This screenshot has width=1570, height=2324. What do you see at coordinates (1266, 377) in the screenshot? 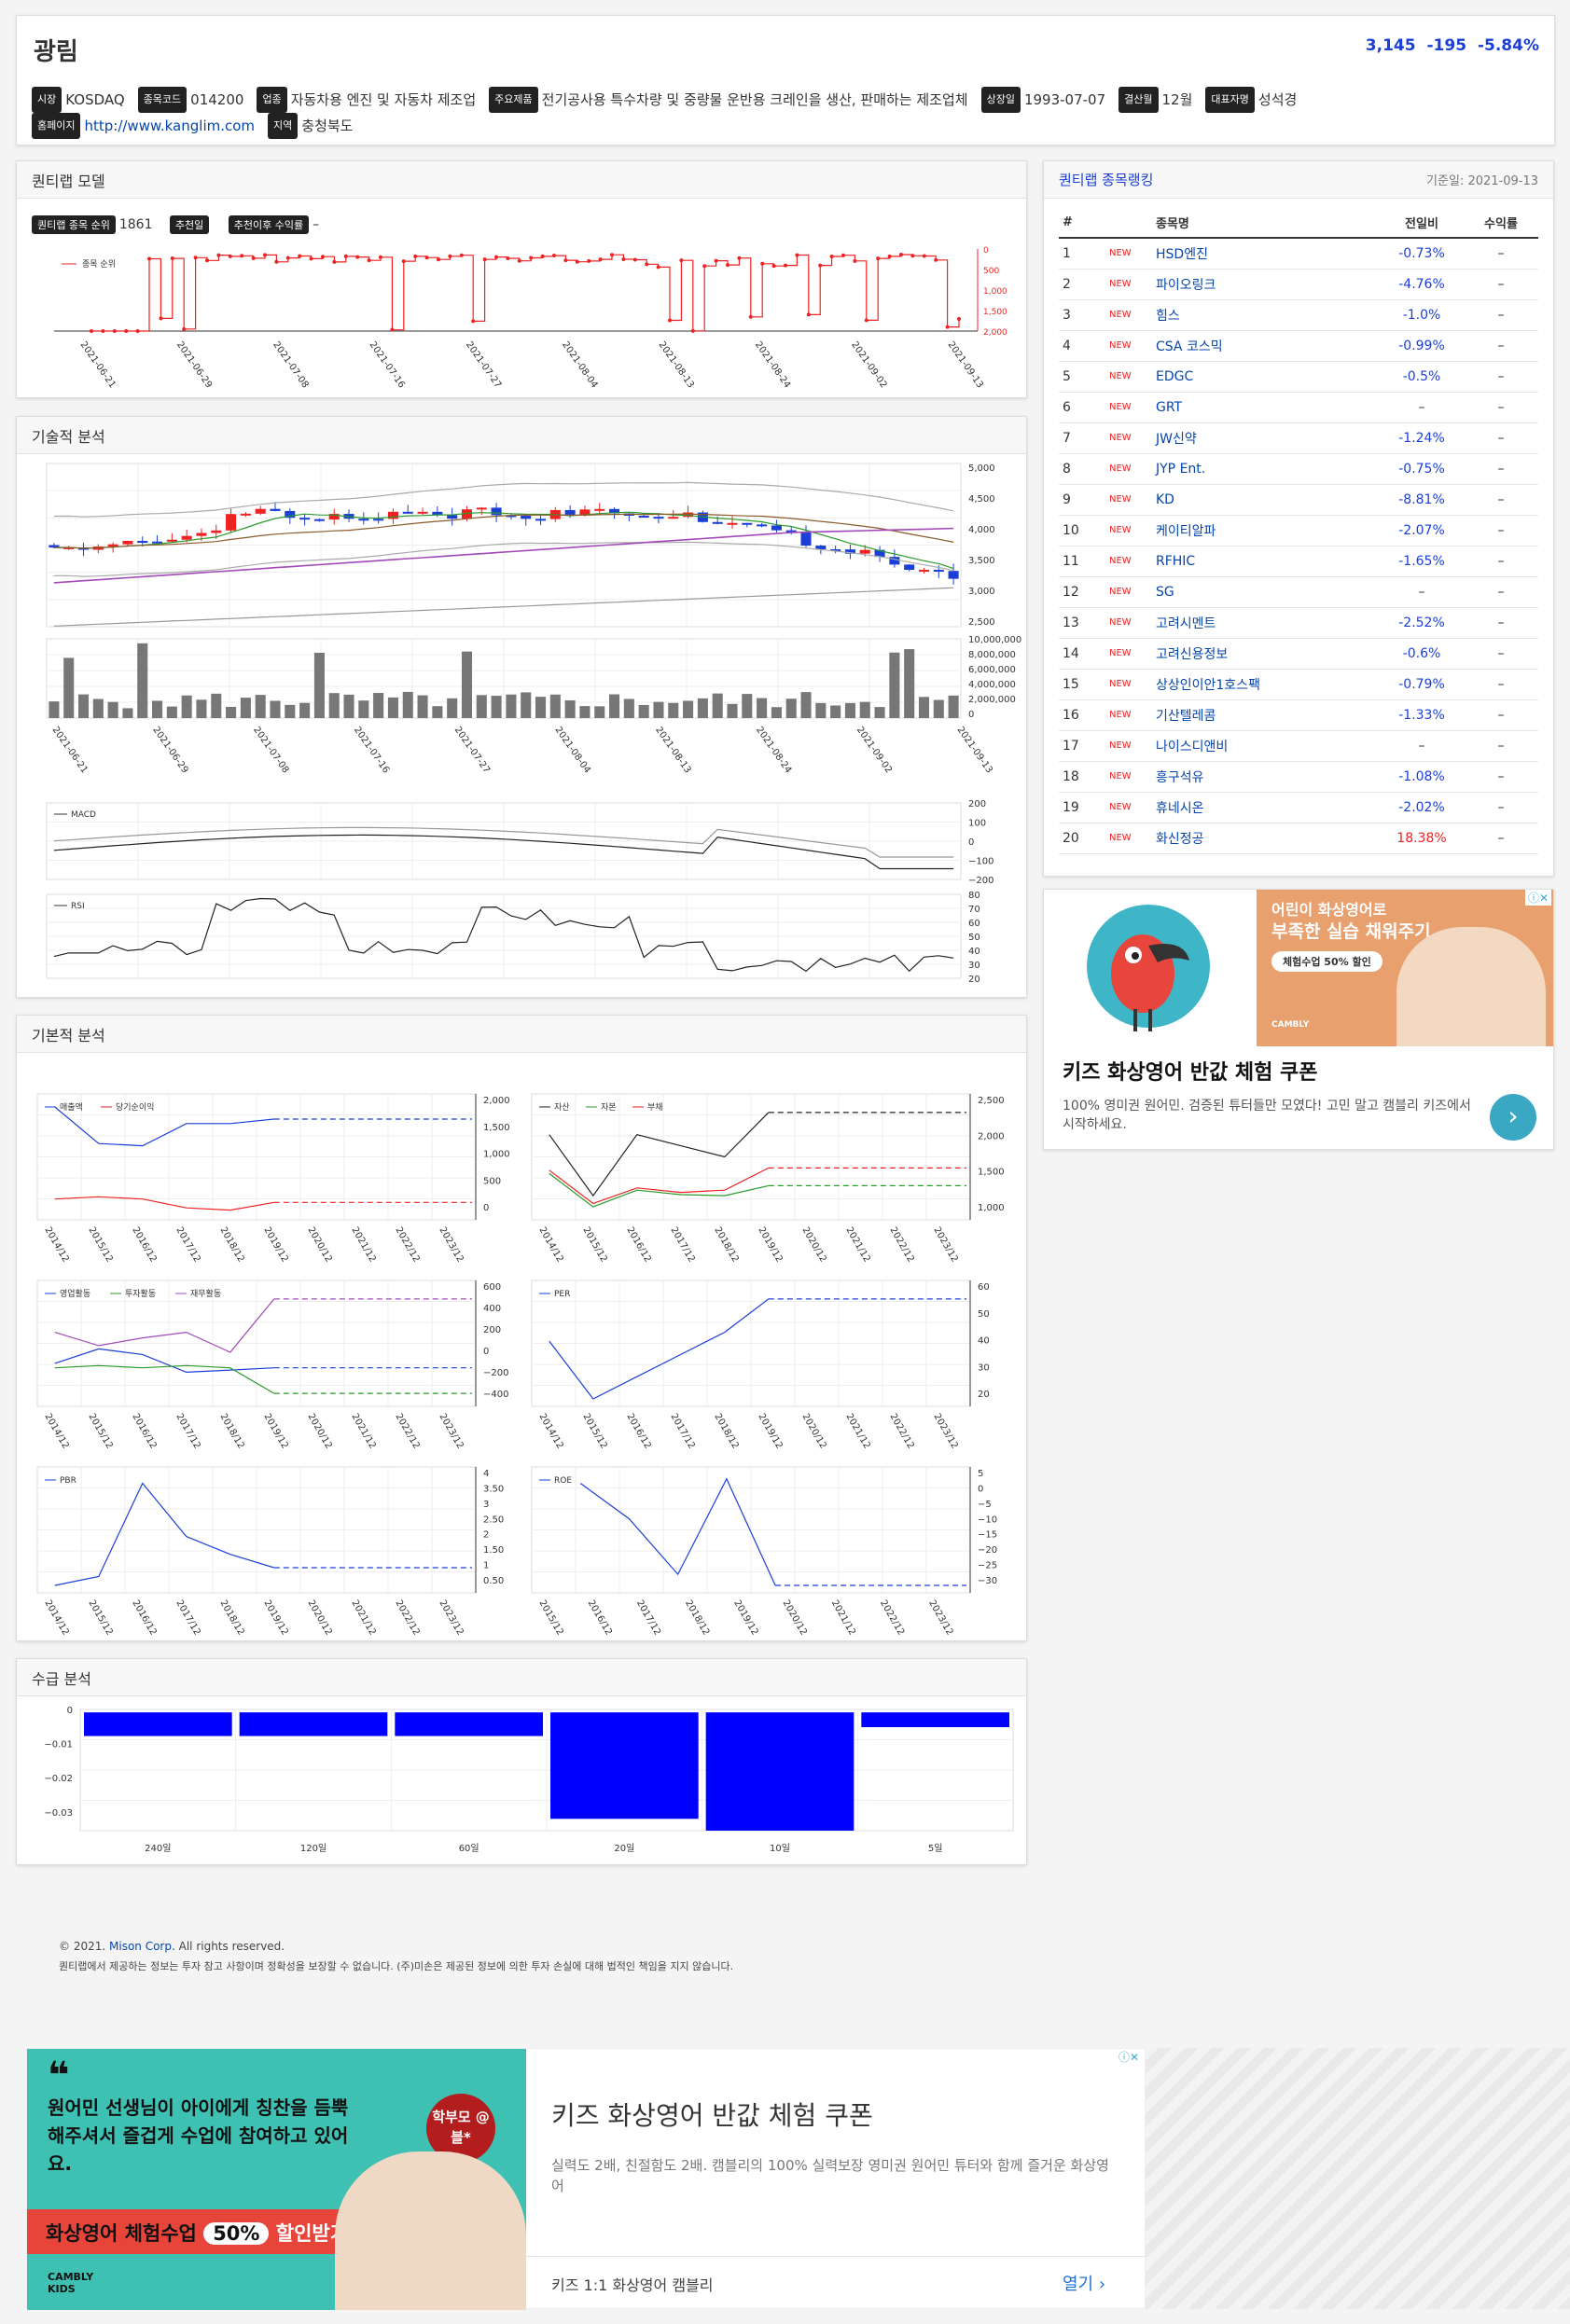
I see `stock-name-link: EDGC` at bounding box center [1266, 377].